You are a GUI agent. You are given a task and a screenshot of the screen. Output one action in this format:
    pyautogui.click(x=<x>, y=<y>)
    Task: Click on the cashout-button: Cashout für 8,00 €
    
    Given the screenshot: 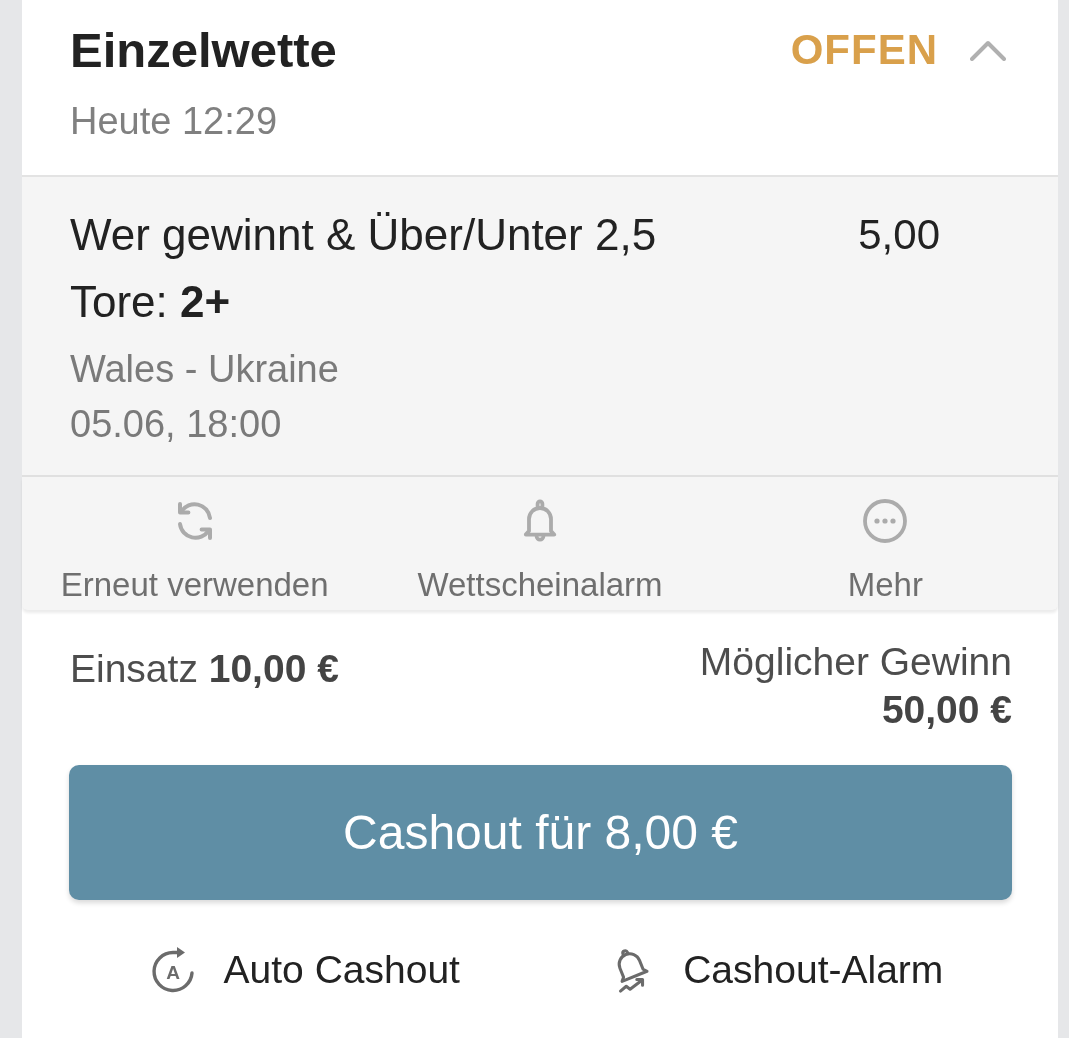 What is the action you would take?
    pyautogui.click(x=540, y=832)
    